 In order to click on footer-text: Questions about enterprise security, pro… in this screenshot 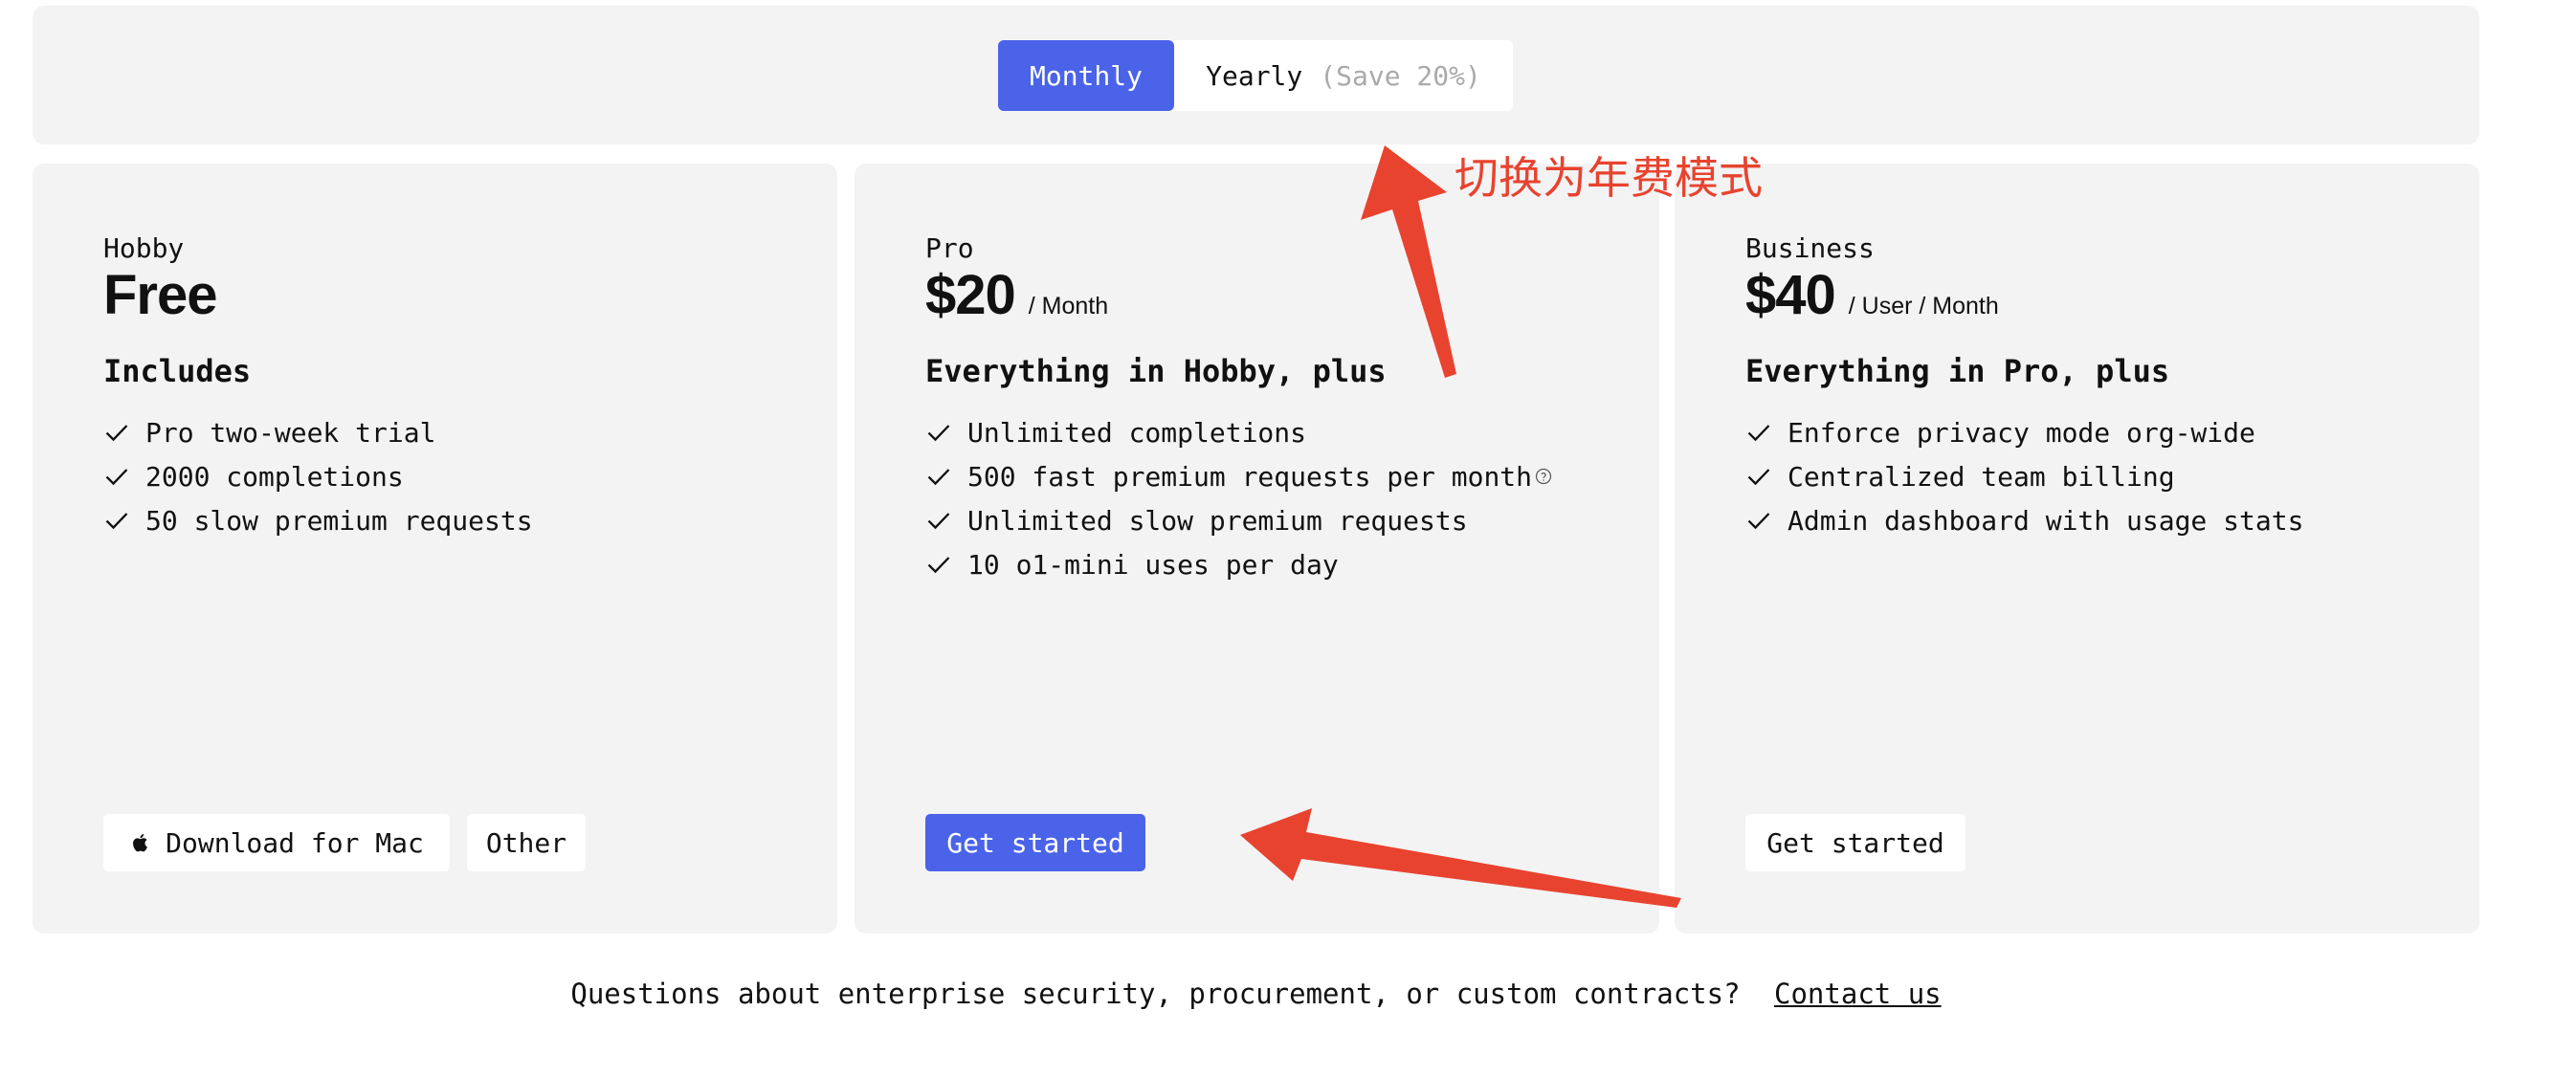, I will do `click(1155, 994)`.